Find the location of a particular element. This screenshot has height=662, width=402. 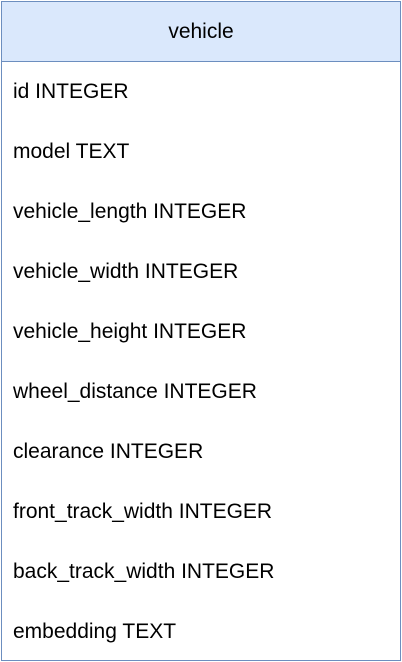

field-embedding: embedding TEXT is located at coordinates (201, 632).